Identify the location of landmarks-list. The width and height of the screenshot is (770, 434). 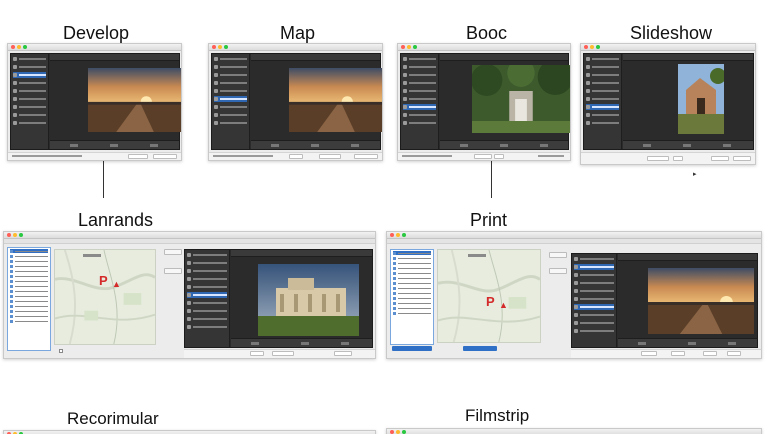
(29, 299).